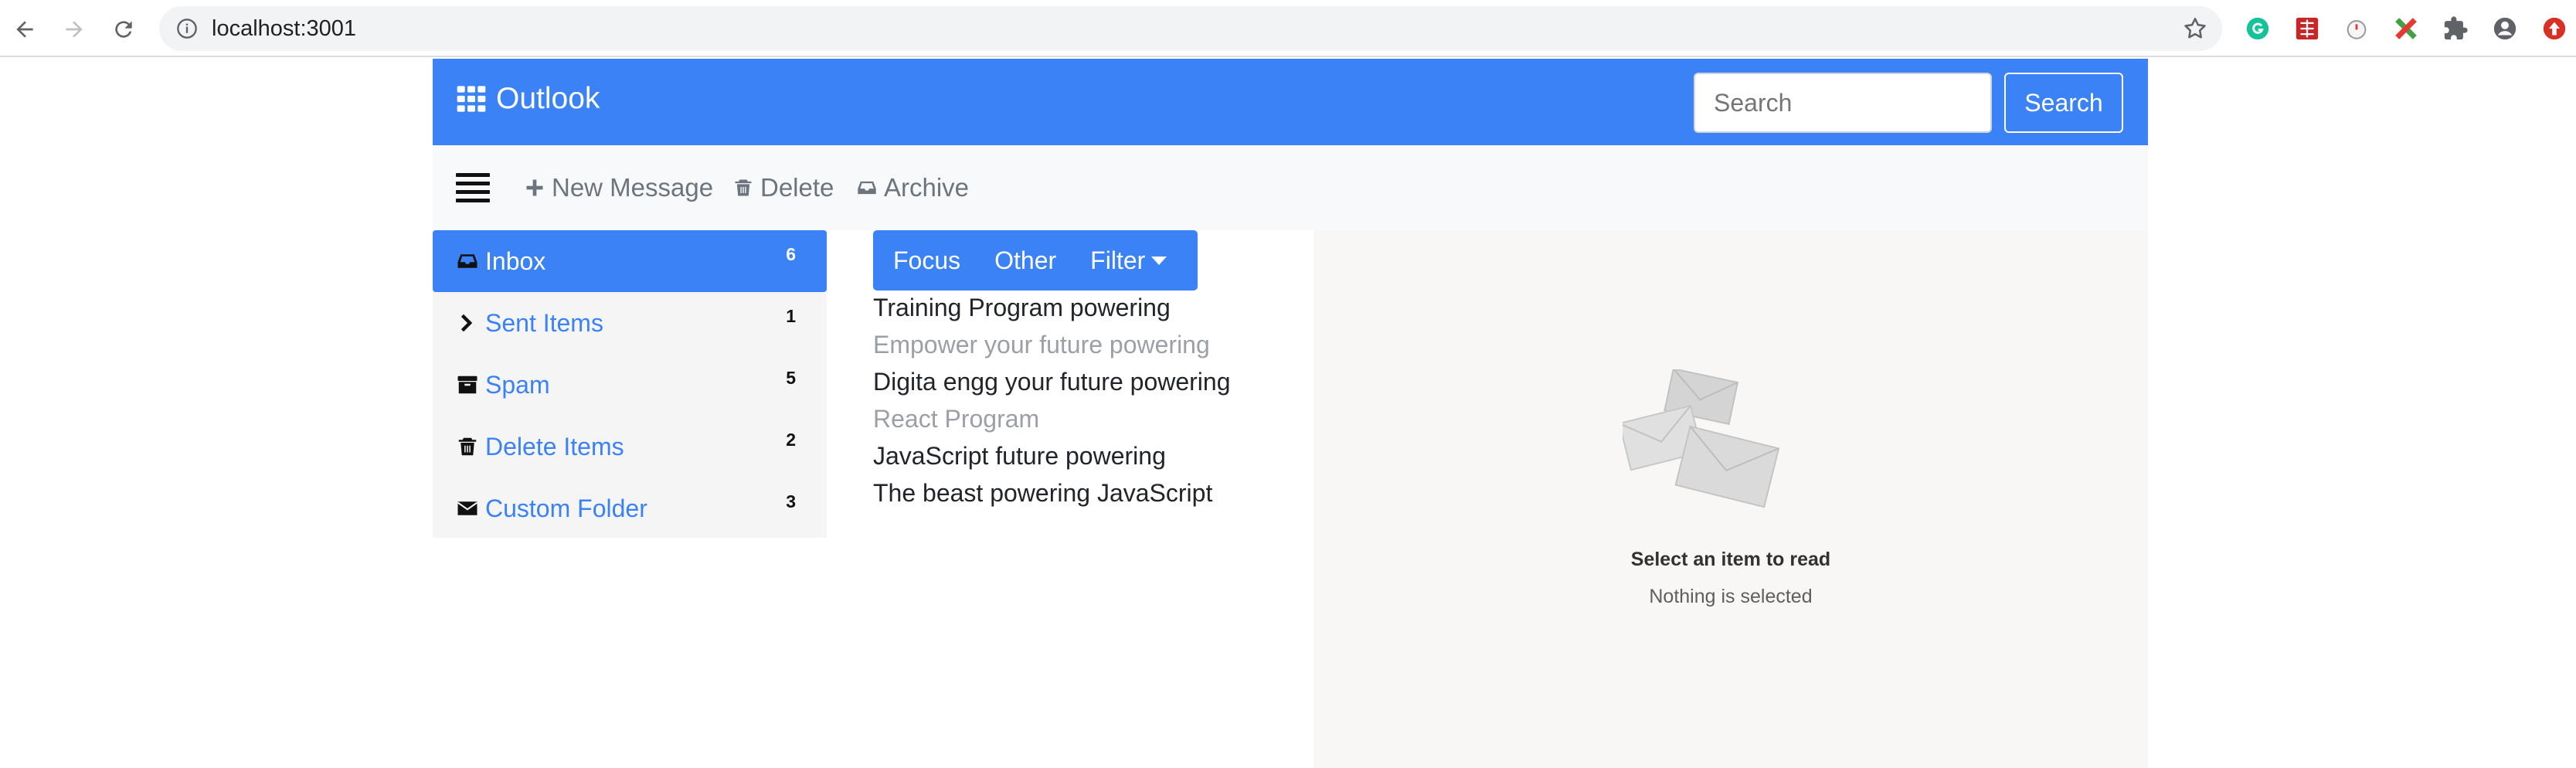 The width and height of the screenshot is (2576, 768). What do you see at coordinates (1025, 260) in the screenshot?
I see `tab-other: Other` at bounding box center [1025, 260].